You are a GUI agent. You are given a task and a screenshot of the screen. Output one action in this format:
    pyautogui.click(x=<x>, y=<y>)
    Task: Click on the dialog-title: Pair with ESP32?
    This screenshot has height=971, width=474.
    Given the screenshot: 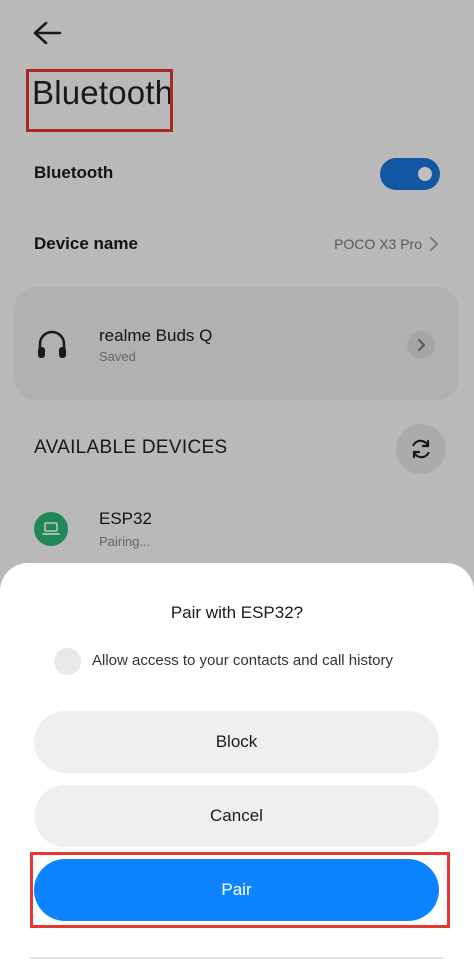 What is the action you would take?
    pyautogui.click(x=237, y=612)
    